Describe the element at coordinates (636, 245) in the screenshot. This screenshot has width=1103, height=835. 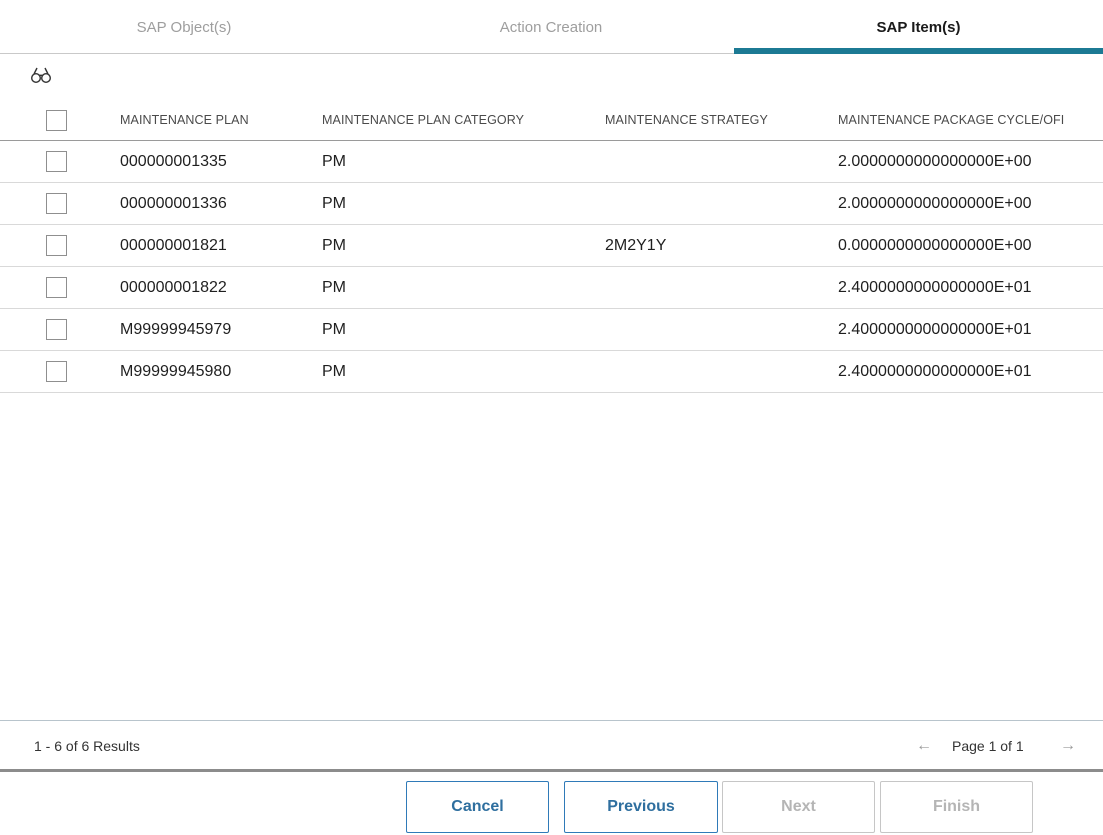
I see `cell-strategy: 2M2Y1Y` at that location.